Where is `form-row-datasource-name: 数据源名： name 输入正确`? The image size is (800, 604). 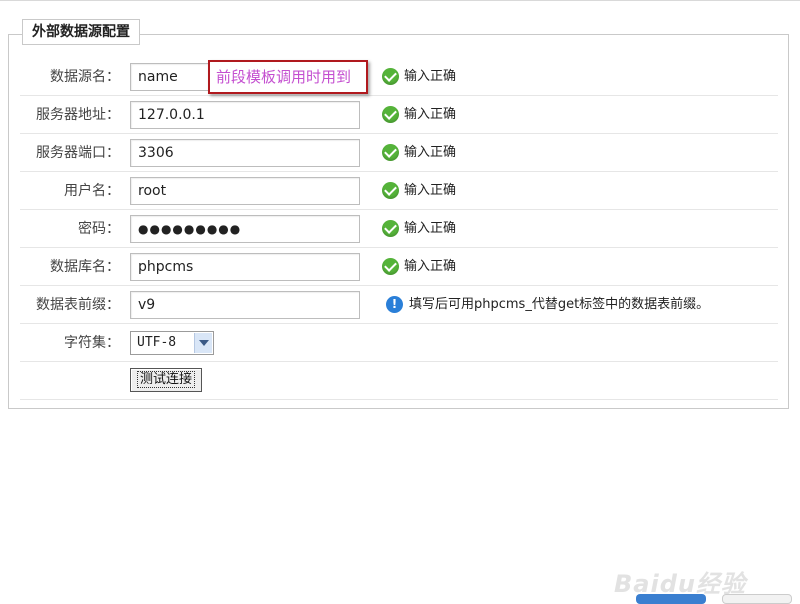
form-row-datasource-name: 数据源名： name 输入正确 is located at coordinates (399, 77).